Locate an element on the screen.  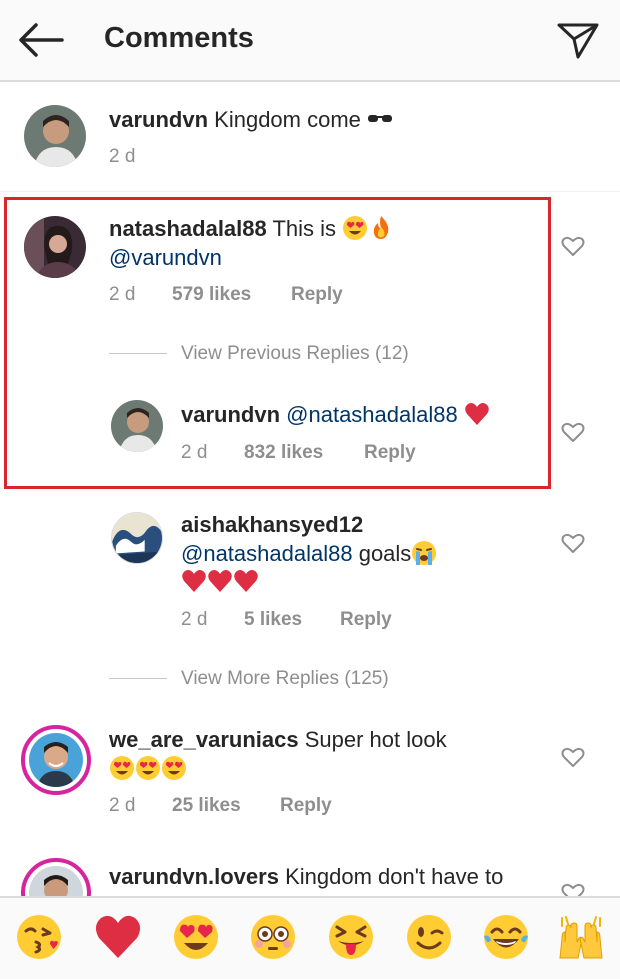
sunglasses-icon is located at coordinates (380, 119).